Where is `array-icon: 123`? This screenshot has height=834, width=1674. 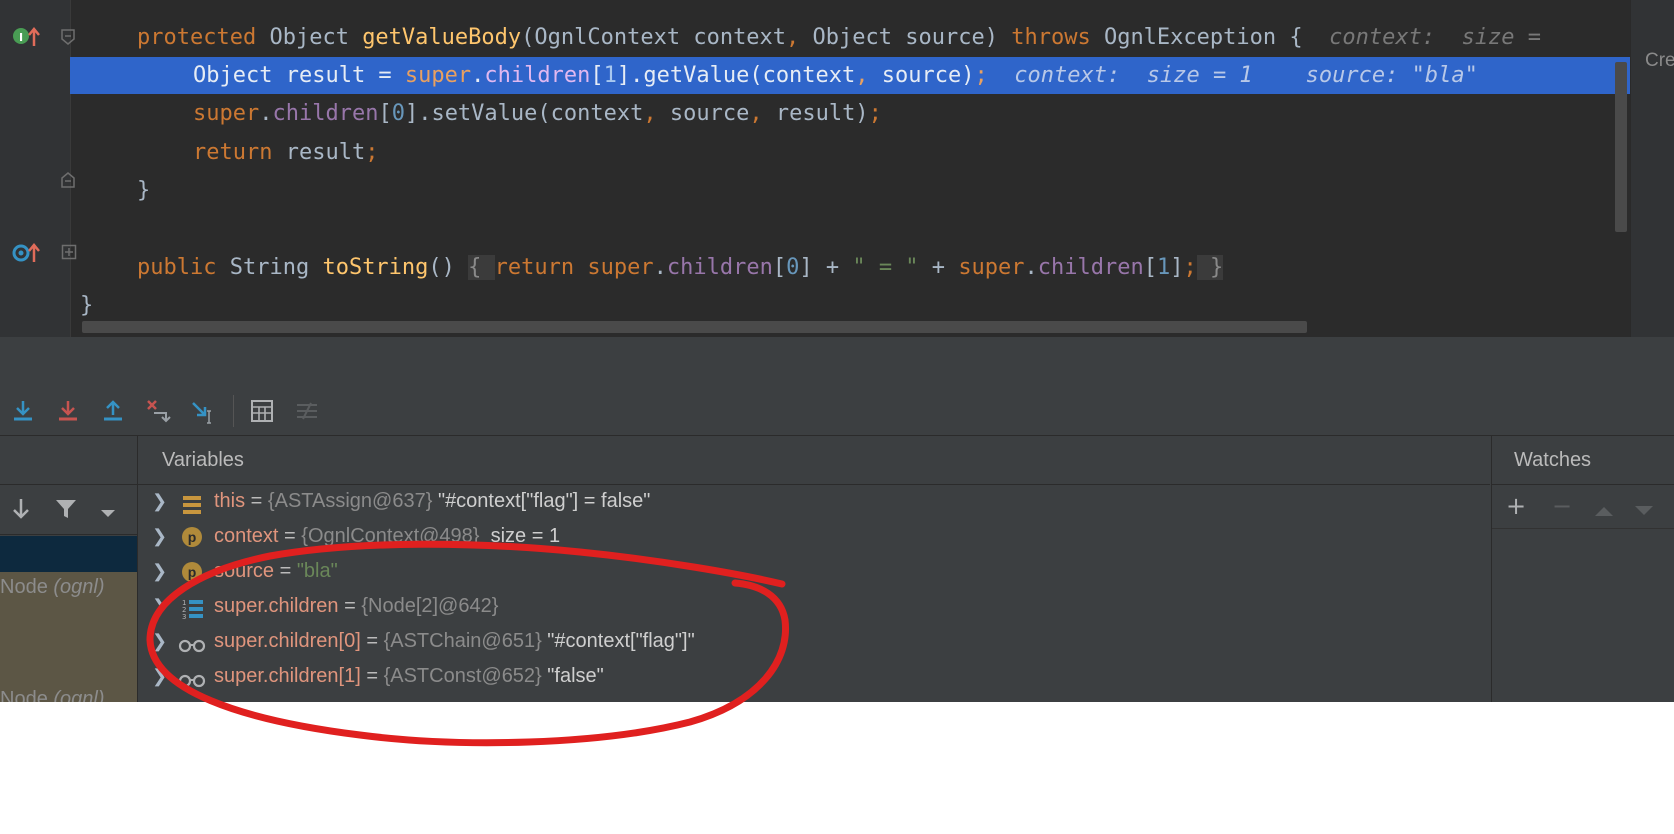
array-icon: 123 is located at coordinates (192, 609).